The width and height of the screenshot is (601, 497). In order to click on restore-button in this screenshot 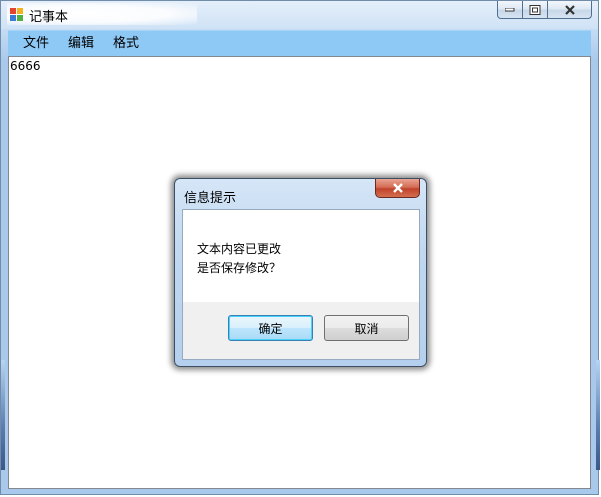, I will do `click(535, 10)`.